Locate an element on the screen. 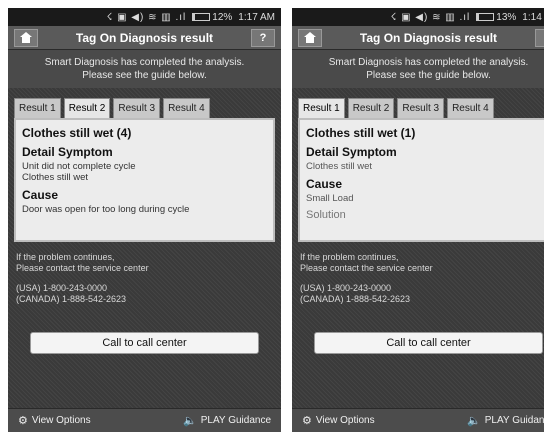 This screenshot has width=544, height=432. cause-text: Door was open for too long during cycle is located at coordinates (106, 209).